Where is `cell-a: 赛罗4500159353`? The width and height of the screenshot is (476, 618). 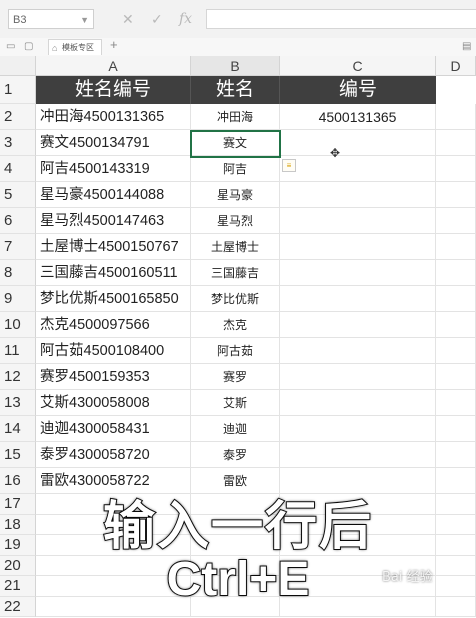
cell-a: 赛罗4500159353 is located at coordinates (113, 377).